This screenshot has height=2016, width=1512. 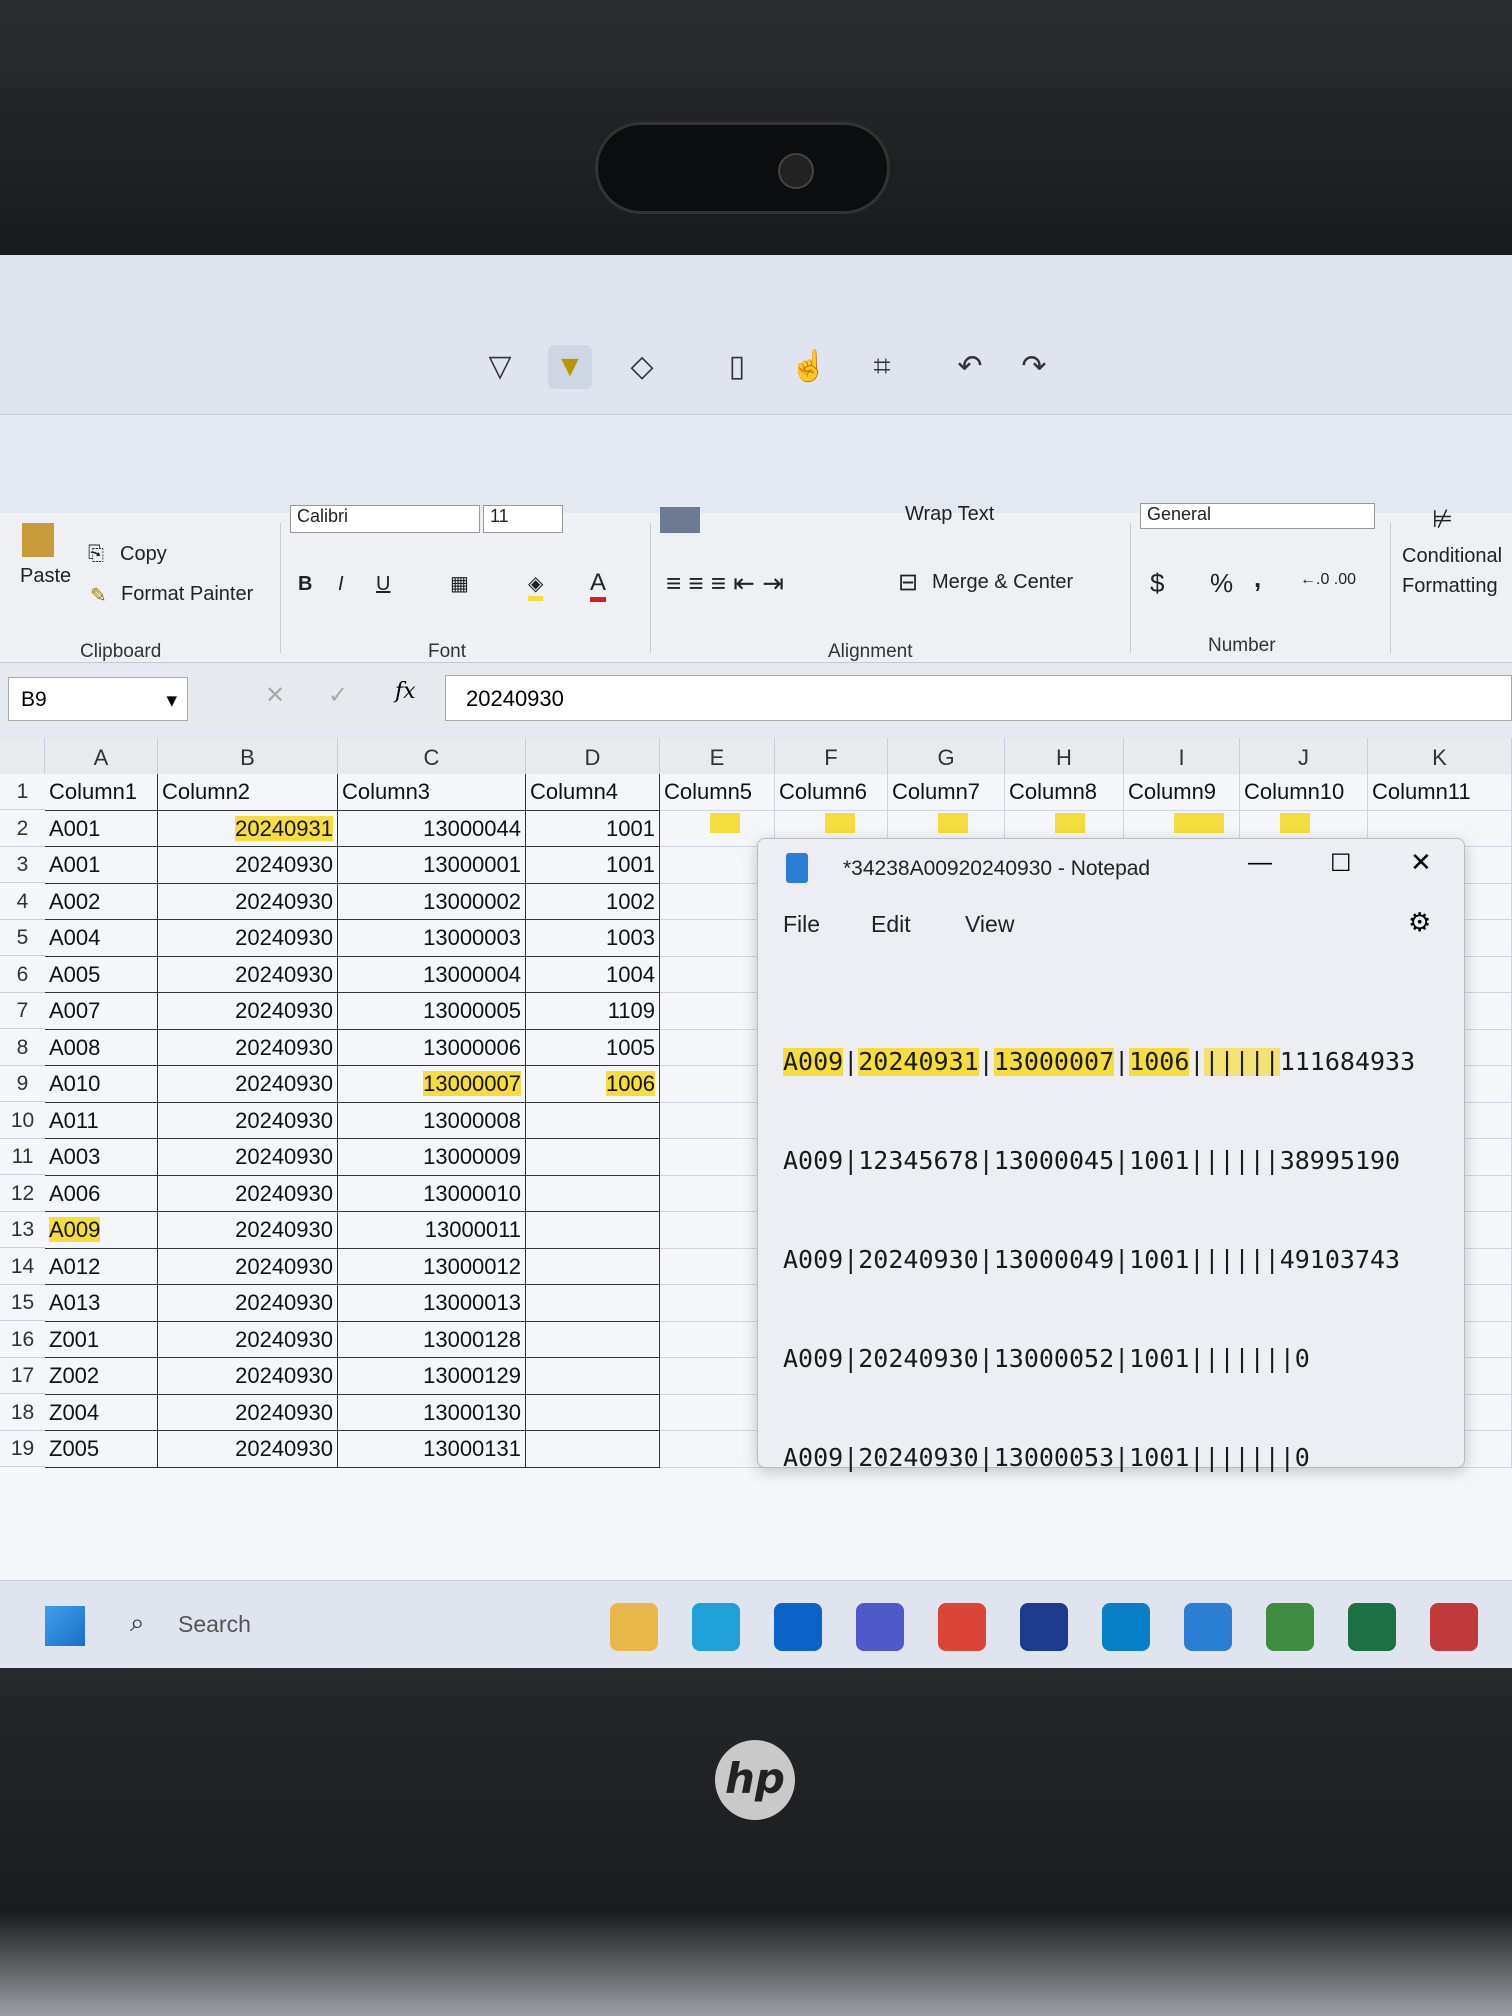 What do you see at coordinates (1304, 756) in the screenshot?
I see `column-header-J: J` at bounding box center [1304, 756].